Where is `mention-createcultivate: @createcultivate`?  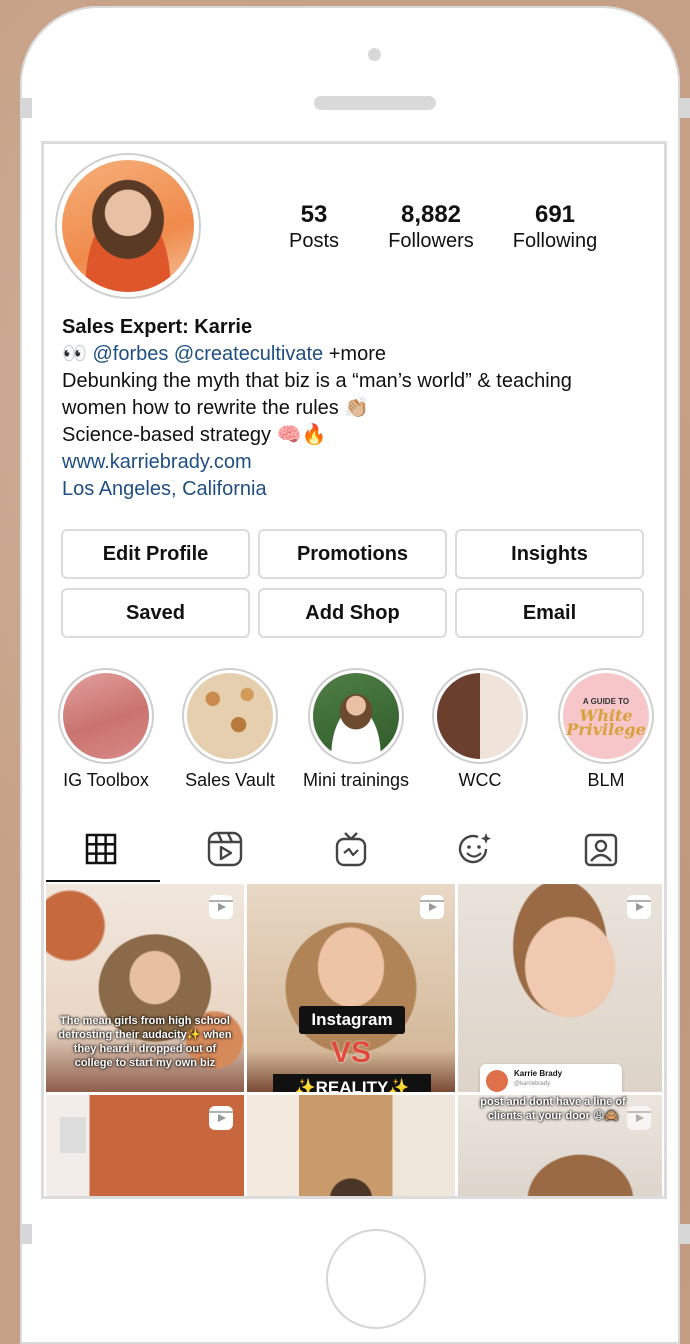
mention-createcultivate: @createcultivate is located at coordinates (248, 354).